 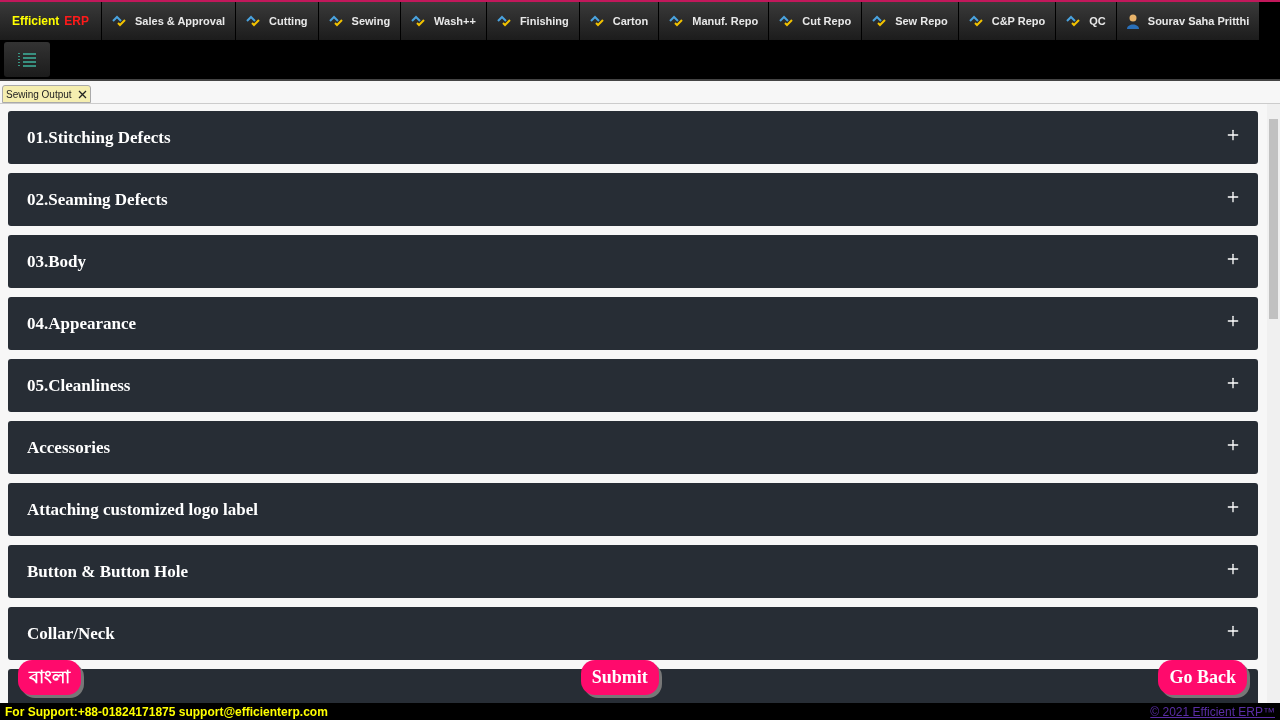 I want to click on document-tab: Sewing Output, so click(x=46, y=94).